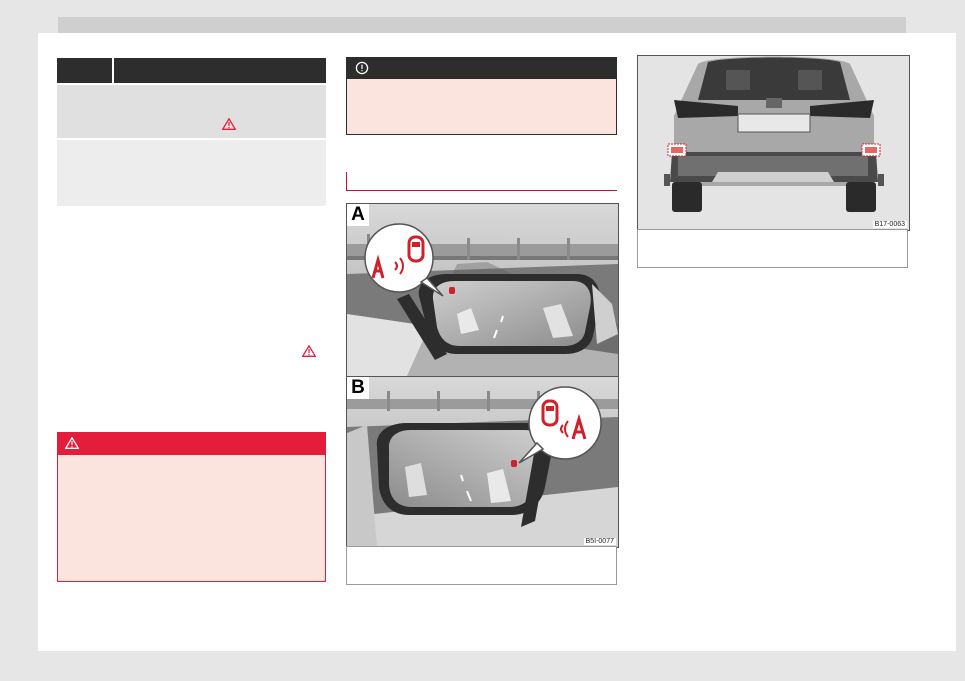  Describe the element at coordinates (191, 443) in the screenshot. I see `warning-box-header` at that location.